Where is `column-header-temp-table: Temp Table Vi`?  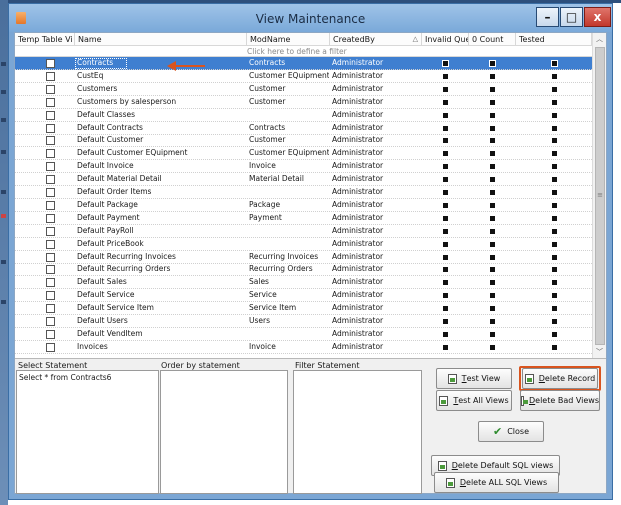 column-header-temp-table: Temp Table Vi is located at coordinates (45, 39).